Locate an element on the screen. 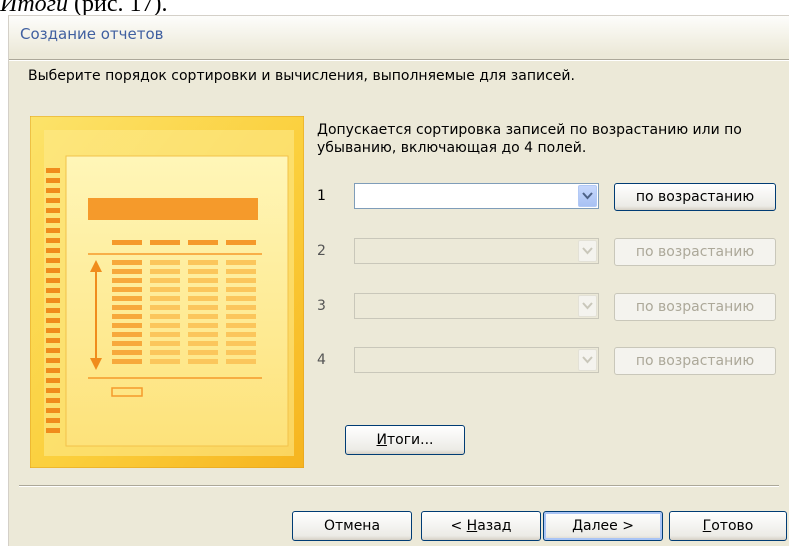  sort-row-number: 2 is located at coordinates (321, 251).